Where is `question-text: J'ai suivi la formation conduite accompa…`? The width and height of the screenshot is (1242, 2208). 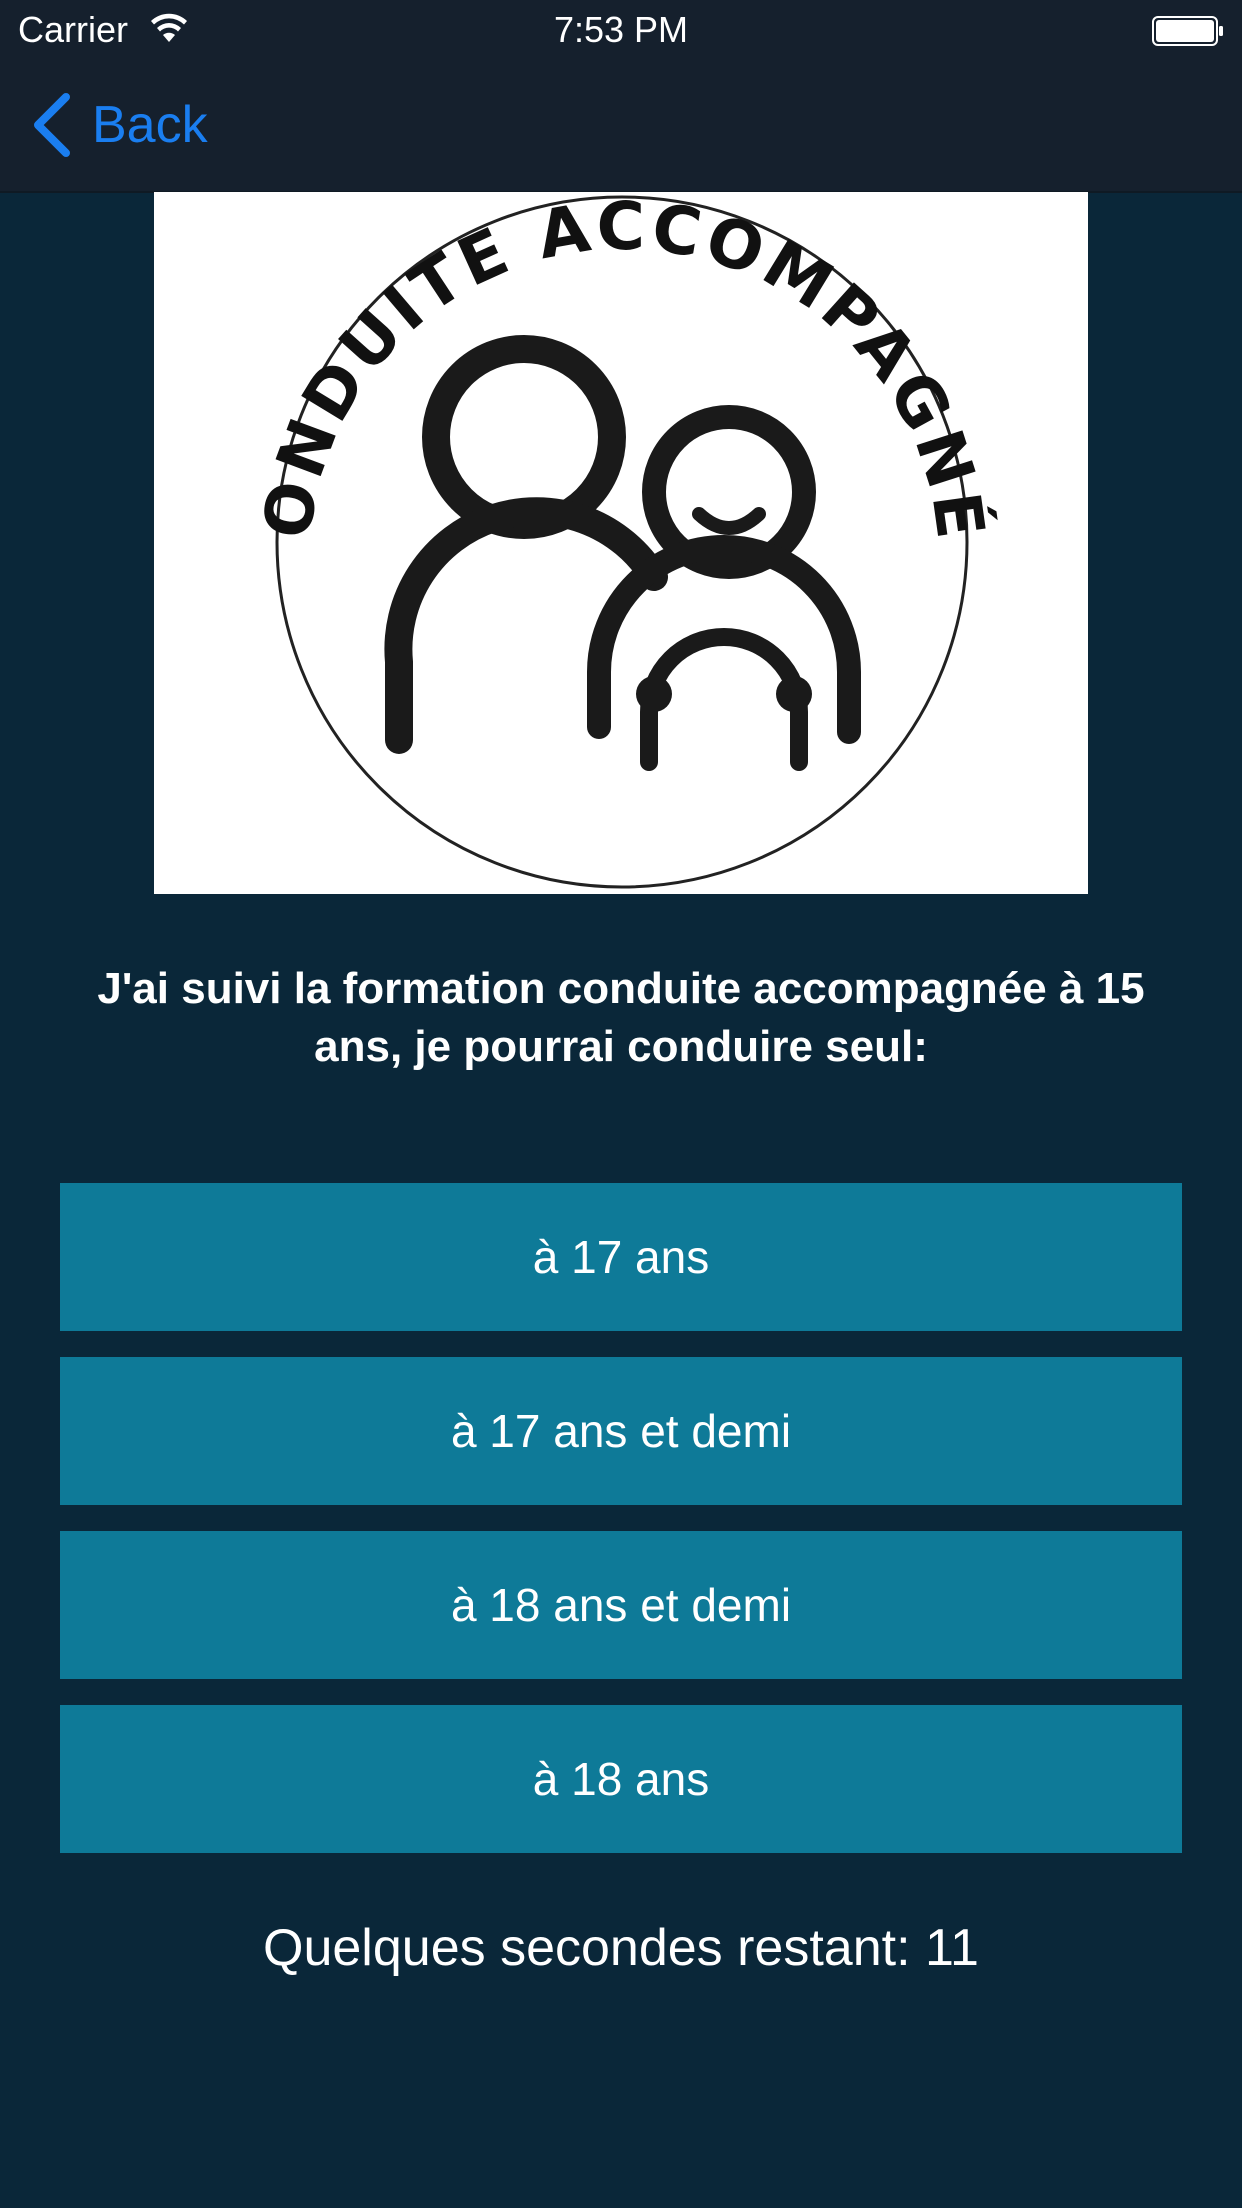 question-text: J'ai suivi la formation conduite accompa… is located at coordinates (621, 1017).